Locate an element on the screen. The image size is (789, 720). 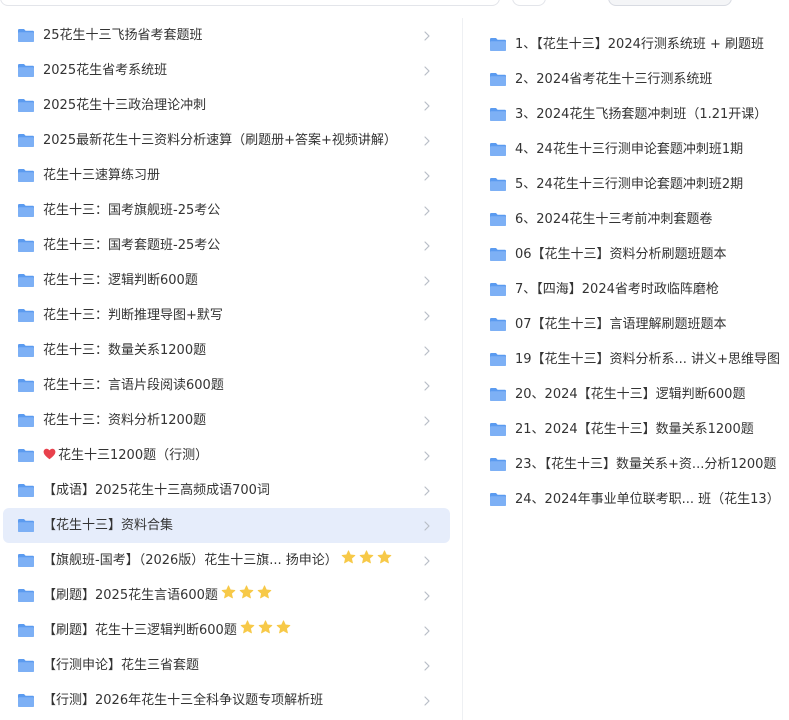
folder-item: 4、24花生十三行测申论套题冲刺班1期 is located at coordinates (633, 149).